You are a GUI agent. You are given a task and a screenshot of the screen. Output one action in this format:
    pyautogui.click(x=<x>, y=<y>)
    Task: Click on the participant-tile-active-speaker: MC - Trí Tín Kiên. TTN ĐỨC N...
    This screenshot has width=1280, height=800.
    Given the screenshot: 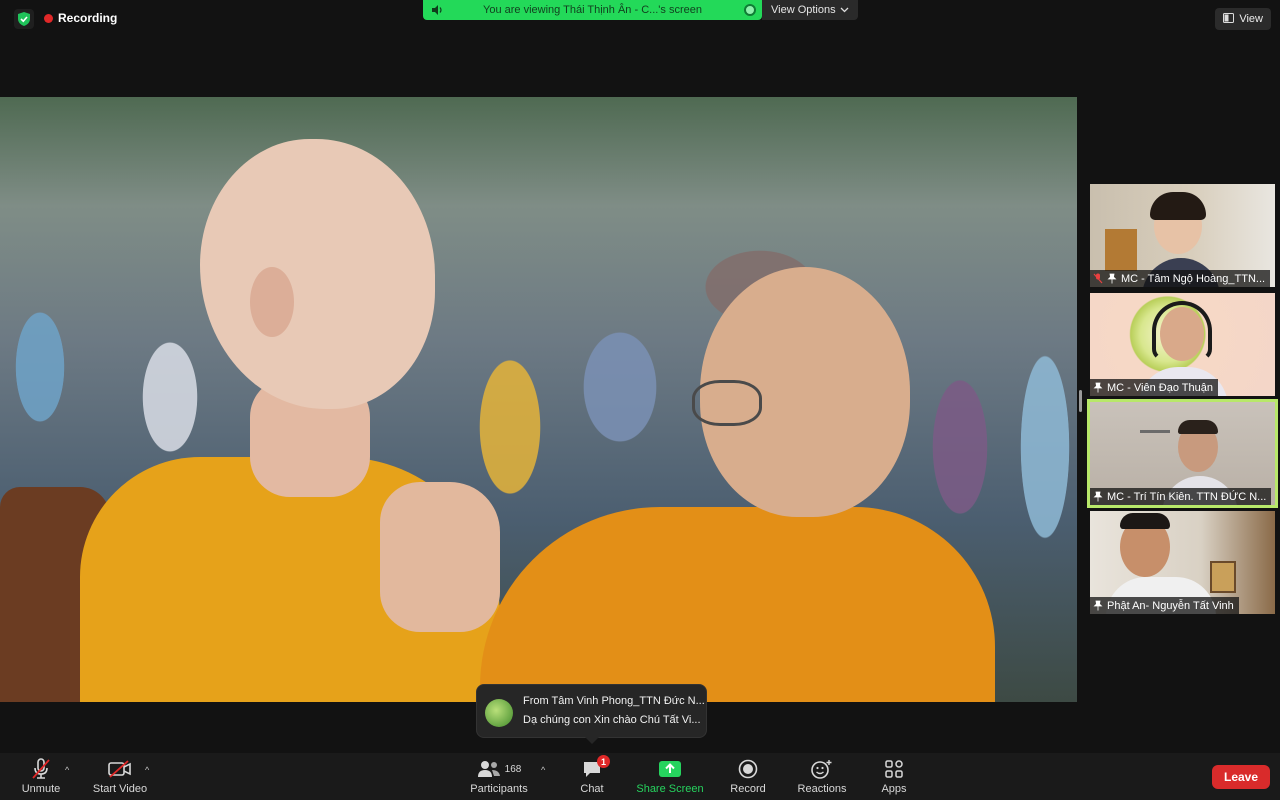 What is the action you would take?
    pyautogui.click(x=1182, y=453)
    